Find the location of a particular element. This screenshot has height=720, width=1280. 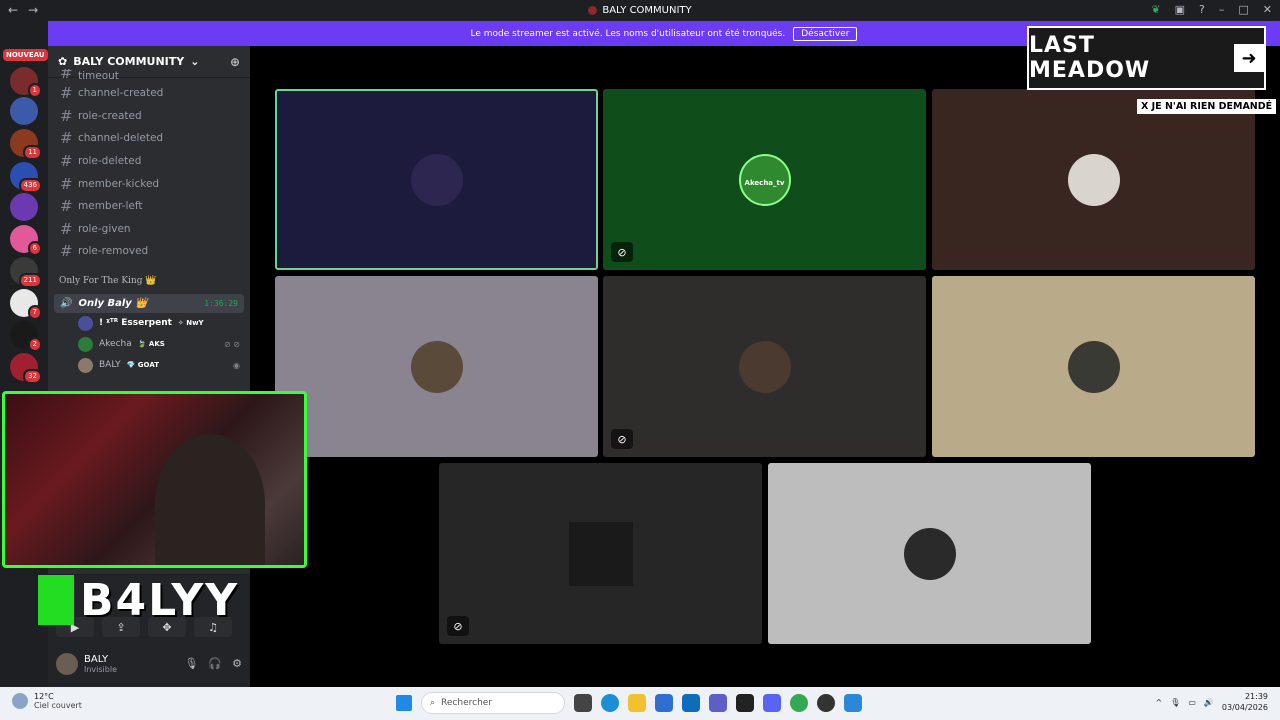

volume-icon: 🔊 is located at coordinates (1209, 702).